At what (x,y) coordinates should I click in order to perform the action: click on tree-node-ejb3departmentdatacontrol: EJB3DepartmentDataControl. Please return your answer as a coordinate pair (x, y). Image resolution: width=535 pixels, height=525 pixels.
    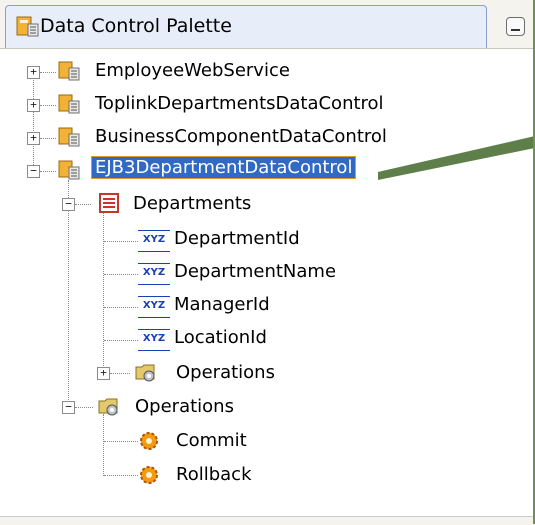
    Looking at the image, I should click on (224, 167).